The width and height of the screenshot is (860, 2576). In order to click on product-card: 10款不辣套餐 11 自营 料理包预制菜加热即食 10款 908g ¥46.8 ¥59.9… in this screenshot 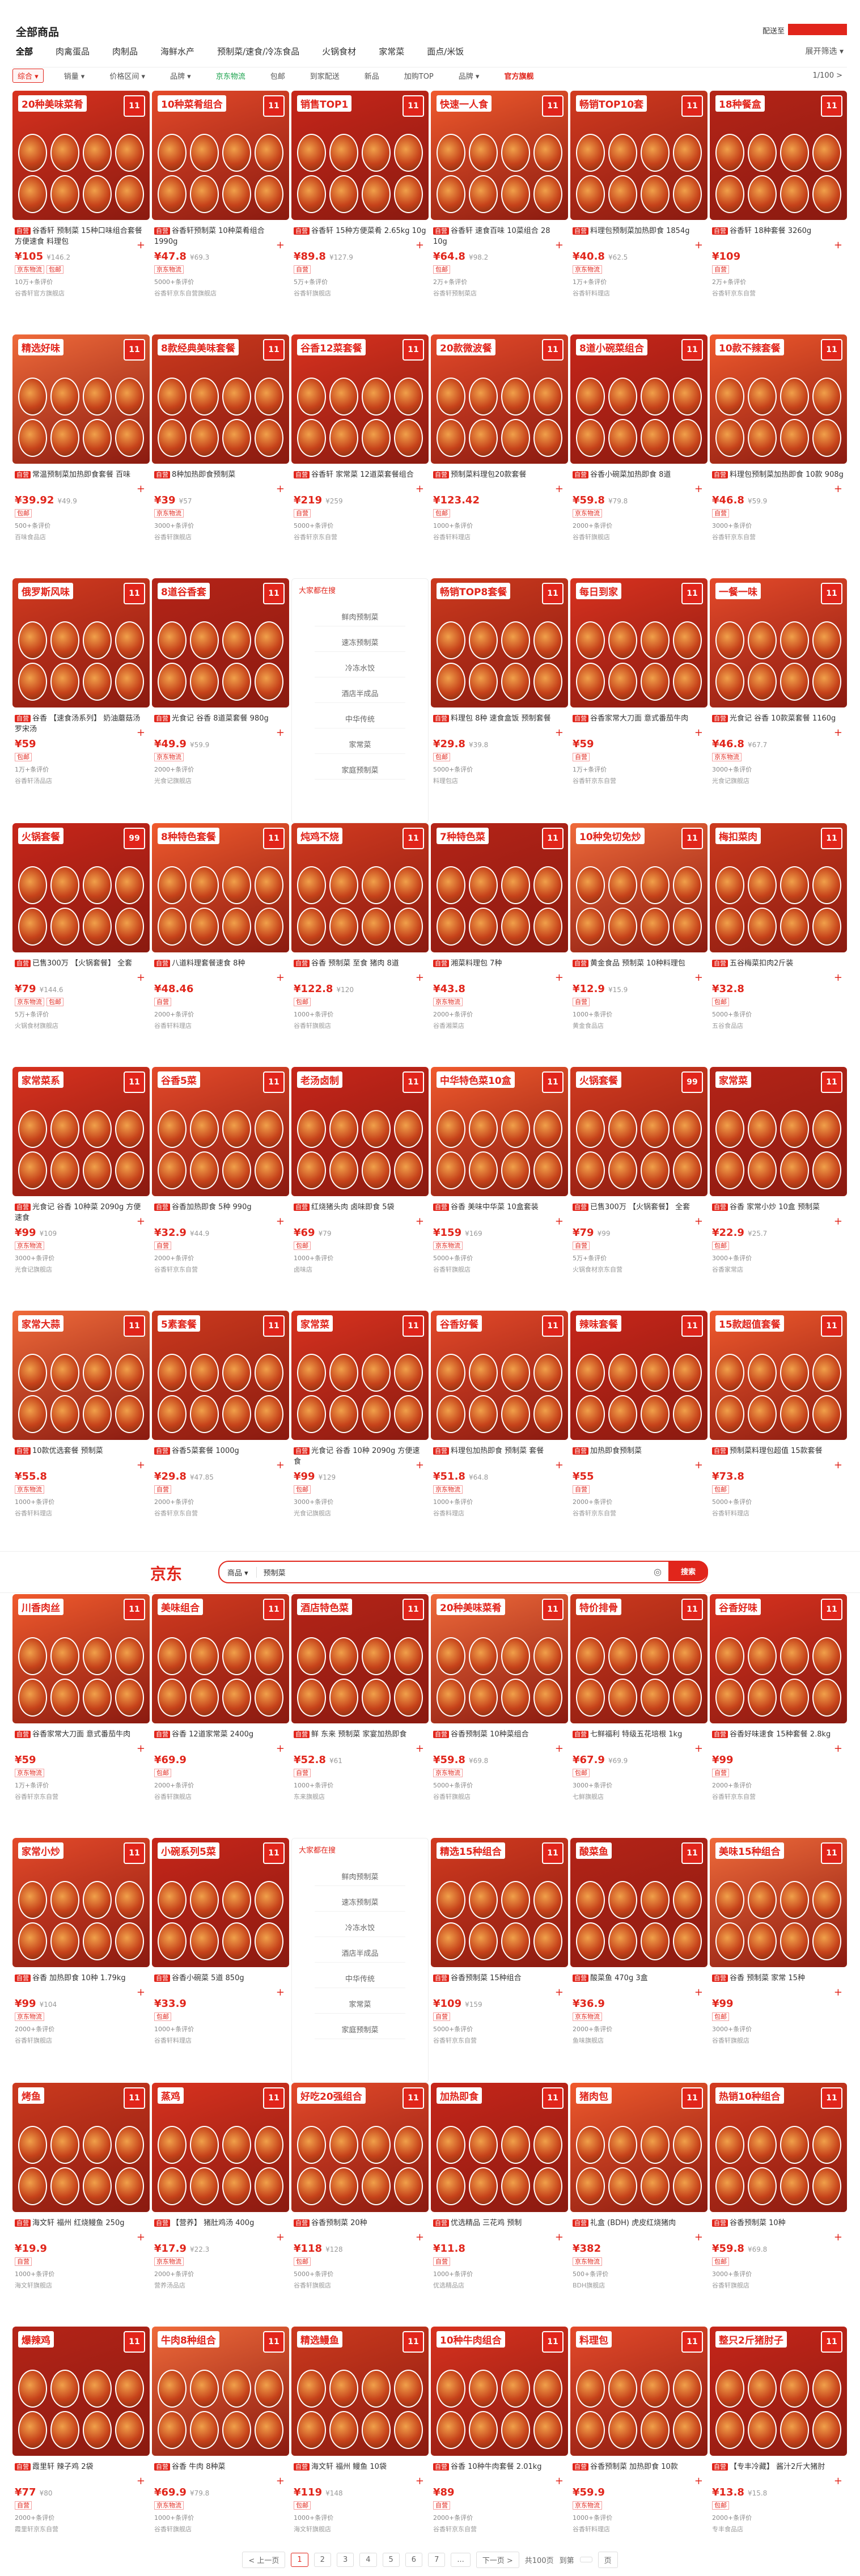, I will do `click(779, 456)`.